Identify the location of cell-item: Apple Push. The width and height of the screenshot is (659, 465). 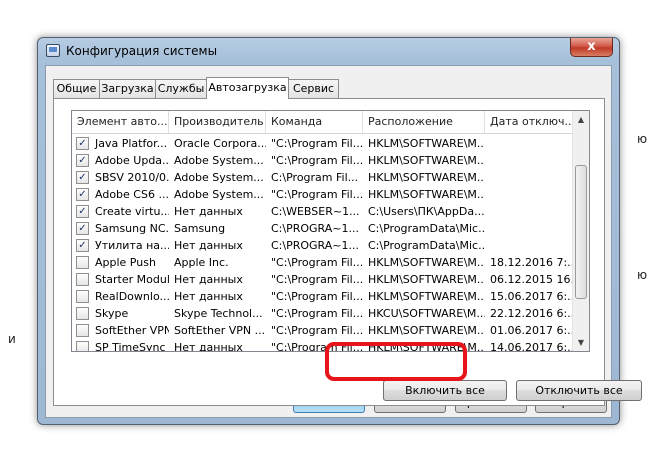
(125, 262).